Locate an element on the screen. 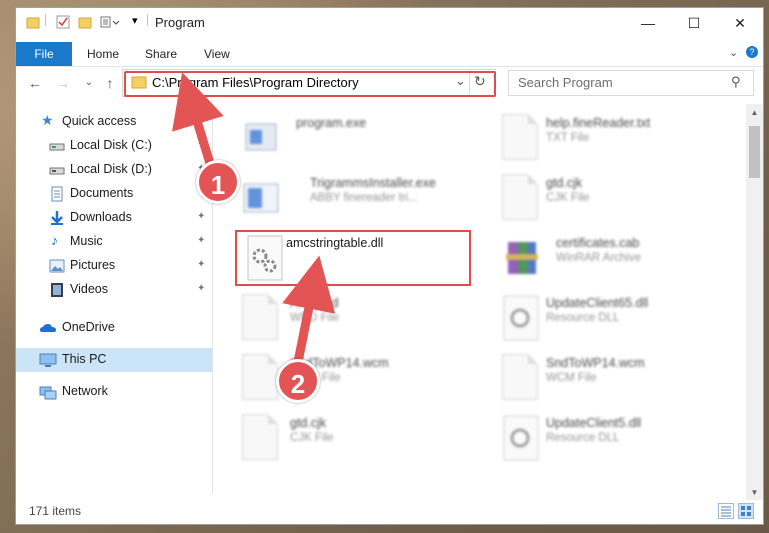 This screenshot has width=769, height=533. arrow-to-address-bar is located at coordinates (198, 122).